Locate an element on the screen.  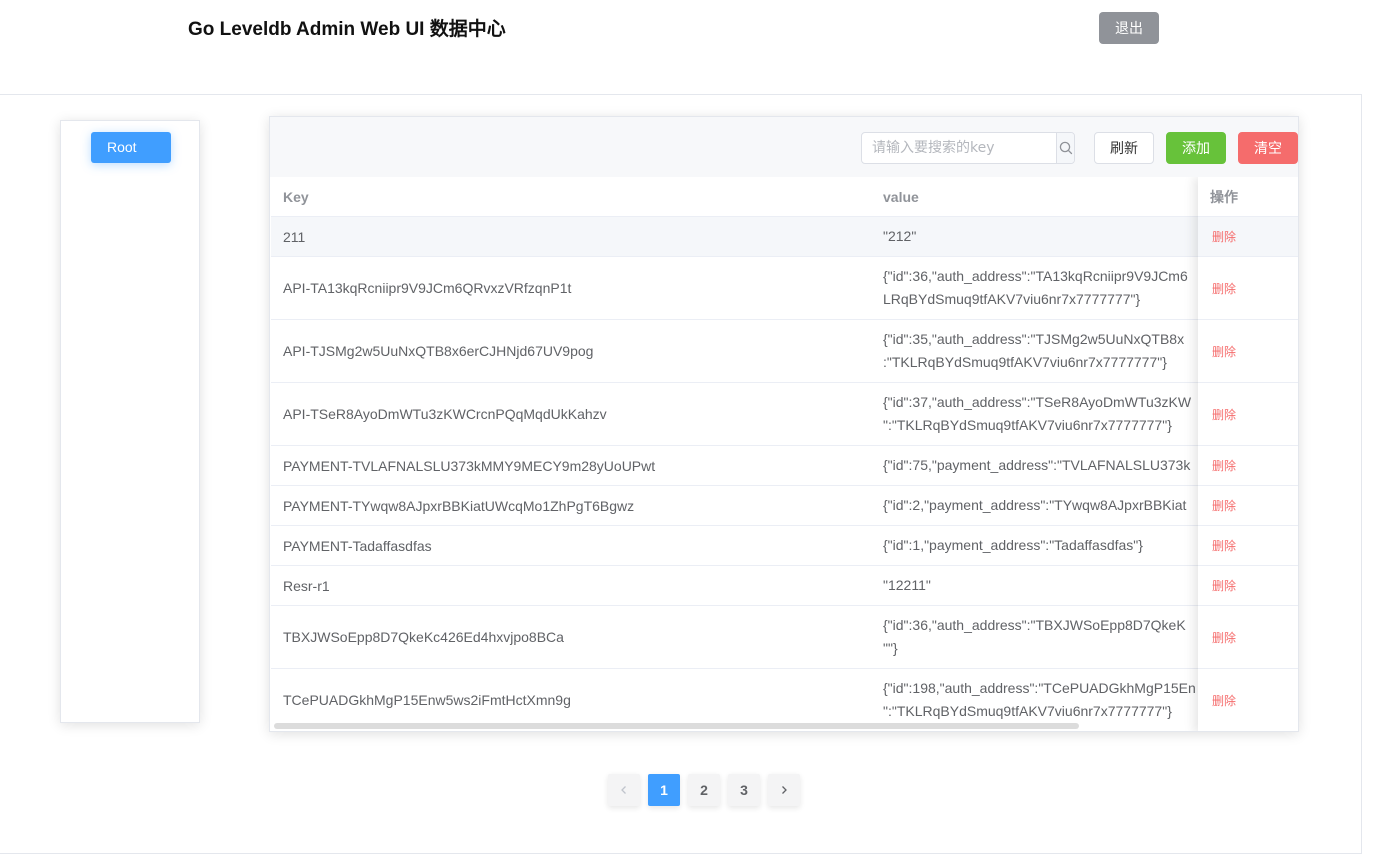
search-box is located at coordinates (968, 148).